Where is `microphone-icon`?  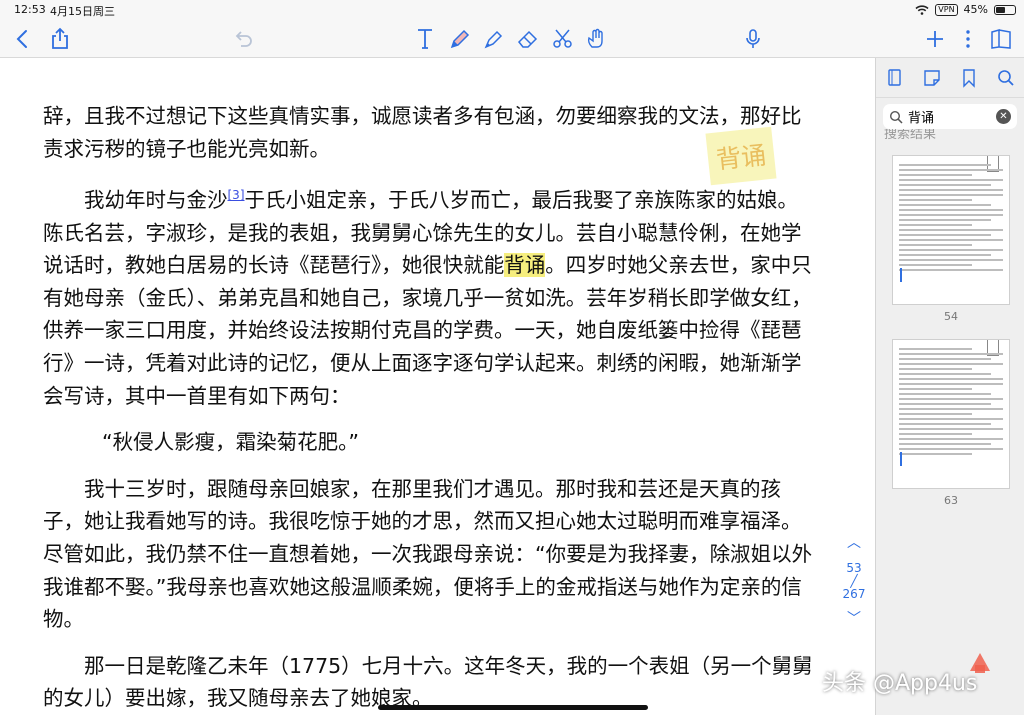
microphone-icon is located at coordinates (753, 39).